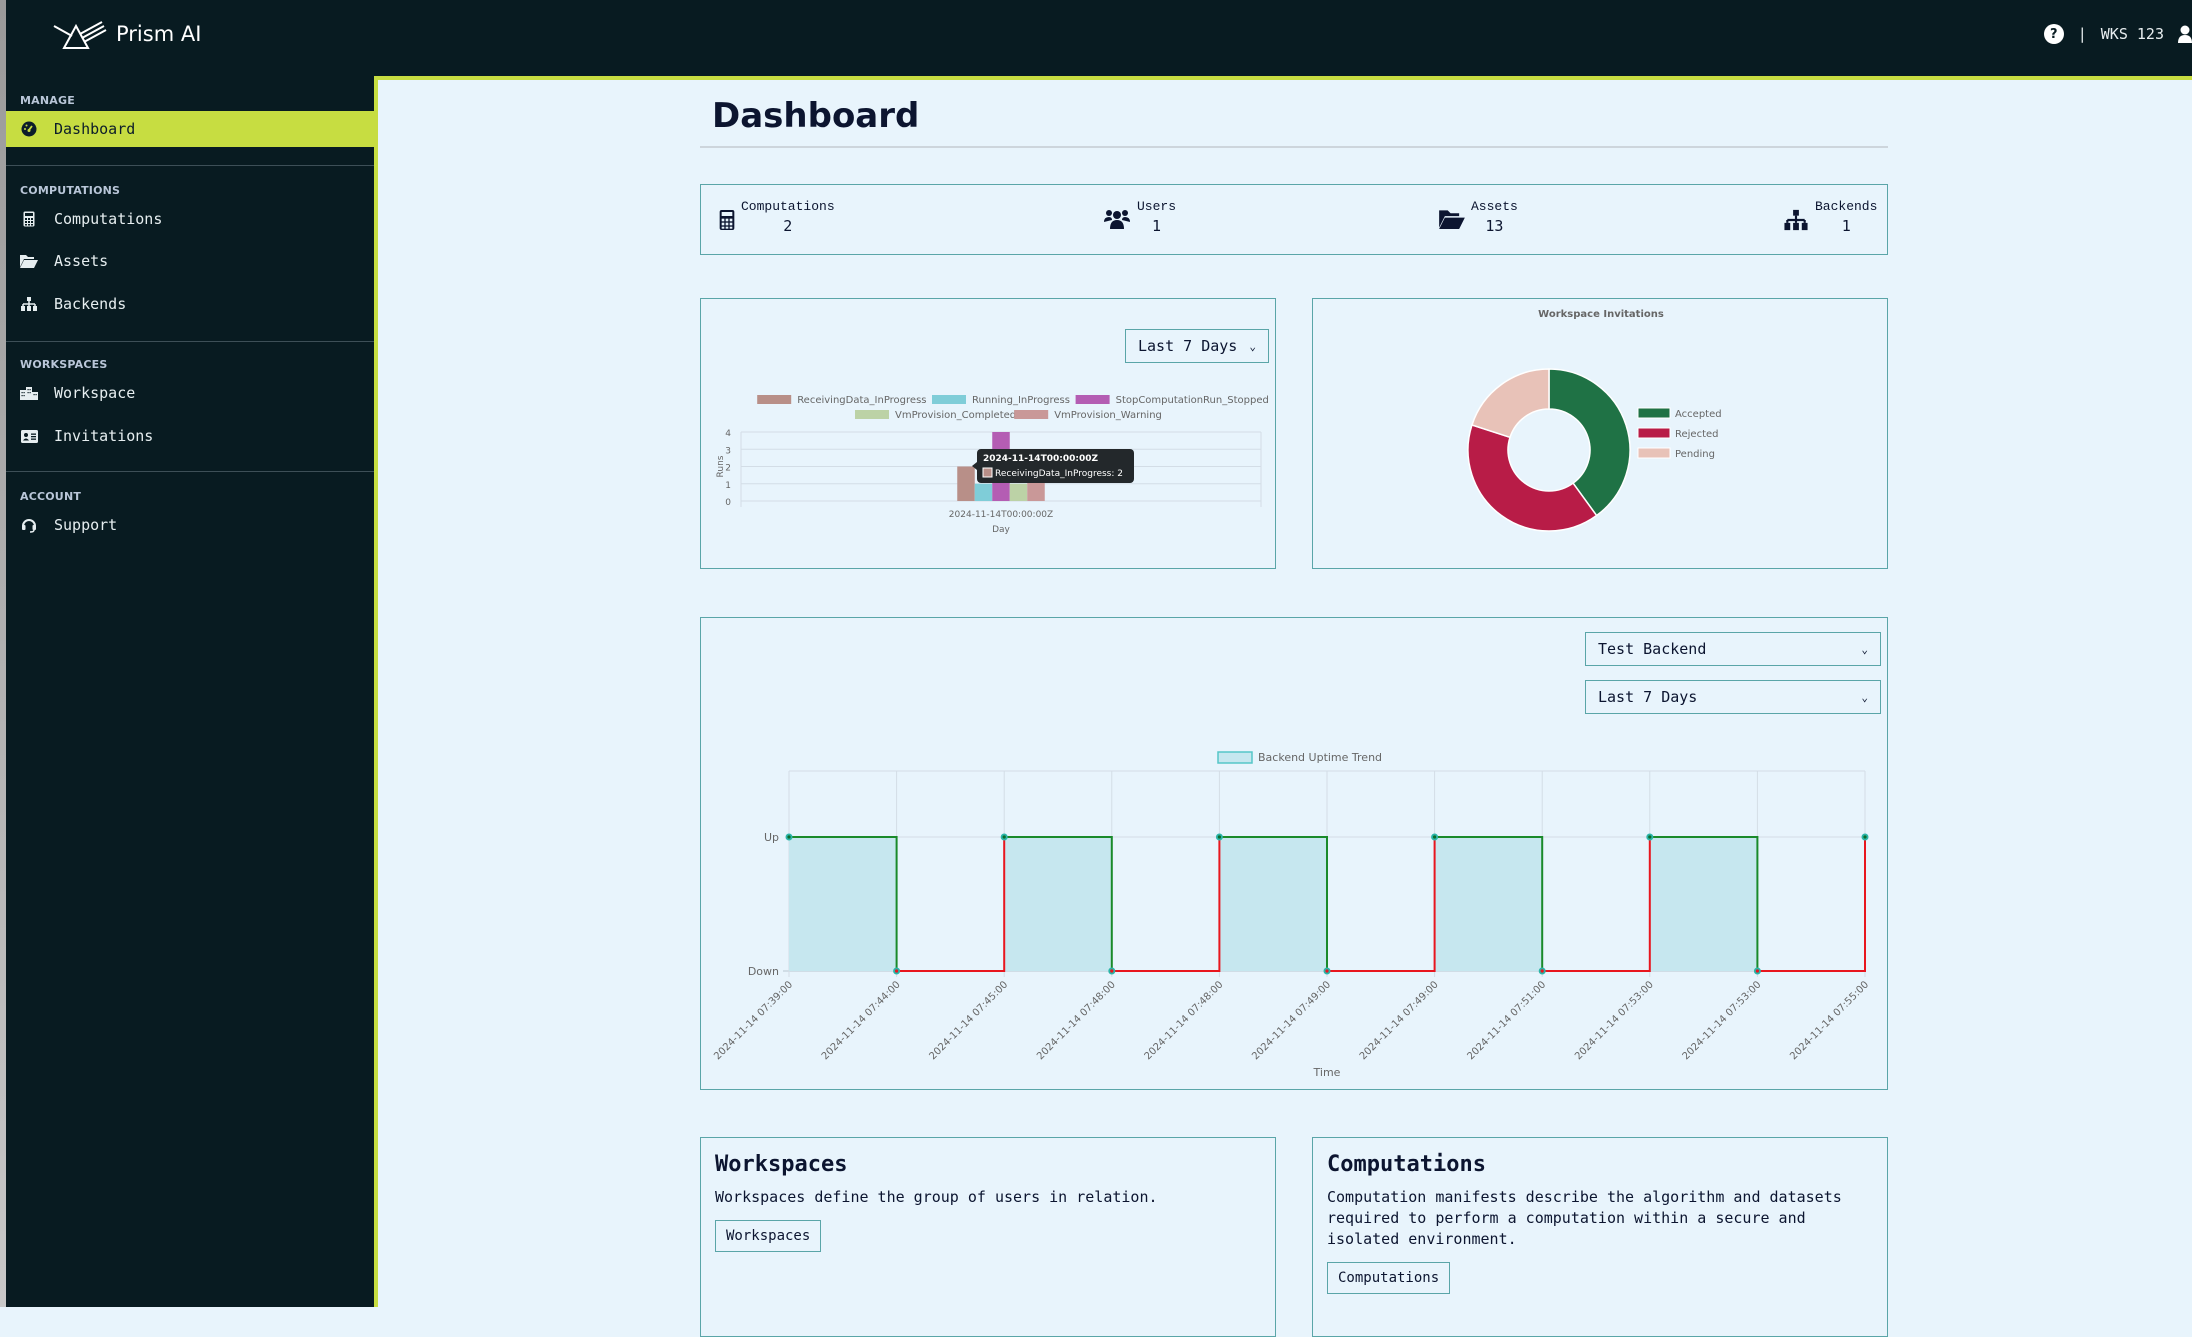 Image resolution: width=2192 pixels, height=1337 pixels. I want to click on stat-value: 13, so click(1494, 226).